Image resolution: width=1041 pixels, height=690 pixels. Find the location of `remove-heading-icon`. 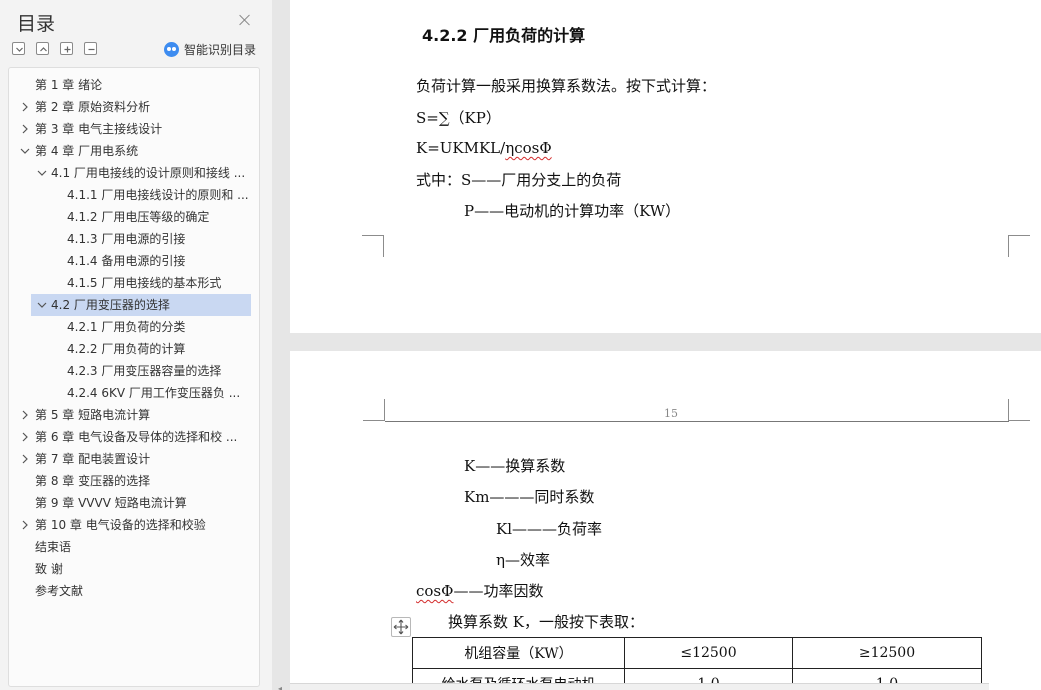

remove-heading-icon is located at coordinates (90, 48).